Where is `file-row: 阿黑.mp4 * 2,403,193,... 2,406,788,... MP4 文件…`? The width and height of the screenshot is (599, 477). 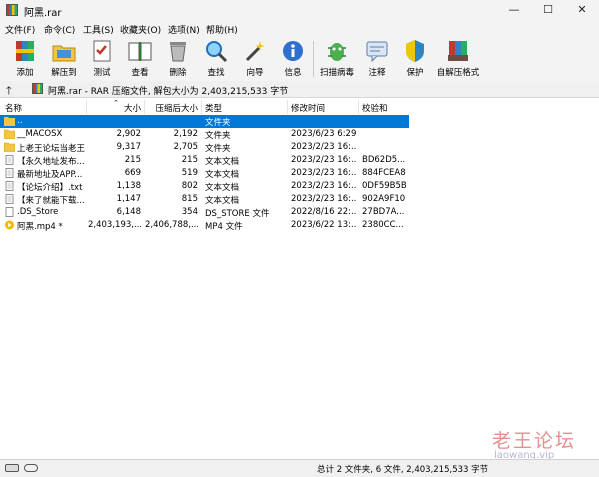
file-row: 阿黑.mp4 * 2,403,193,... 2,406,788,... MP4 文件… is located at coordinates (204, 225).